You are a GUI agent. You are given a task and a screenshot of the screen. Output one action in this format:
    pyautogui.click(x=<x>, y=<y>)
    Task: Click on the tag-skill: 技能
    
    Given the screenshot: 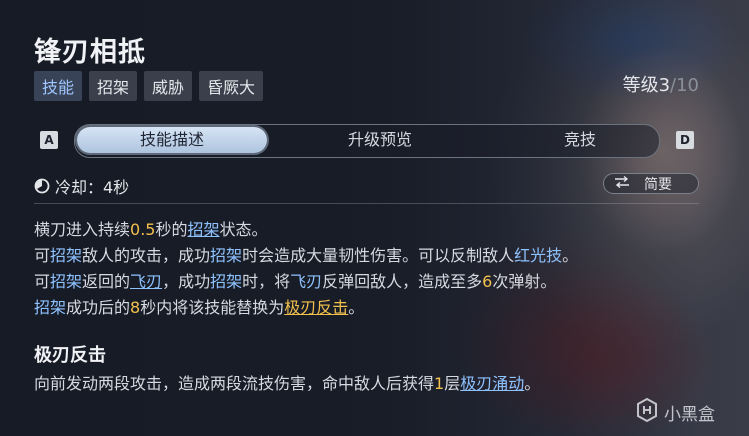 What is the action you would take?
    pyautogui.click(x=58, y=86)
    